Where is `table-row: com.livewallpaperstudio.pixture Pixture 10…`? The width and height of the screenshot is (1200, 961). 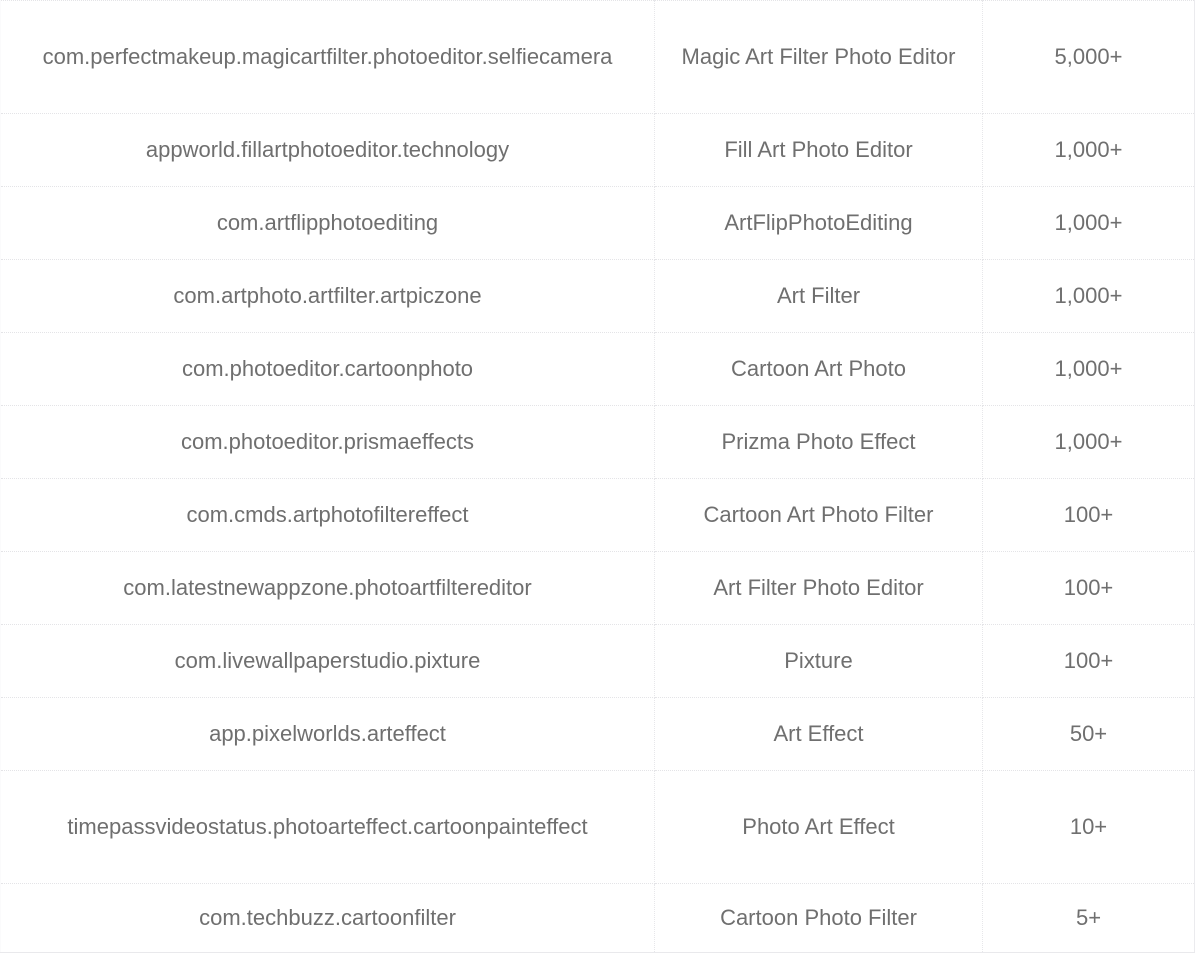
table-row: com.livewallpaperstudio.pixture Pixture 10… is located at coordinates (597, 661).